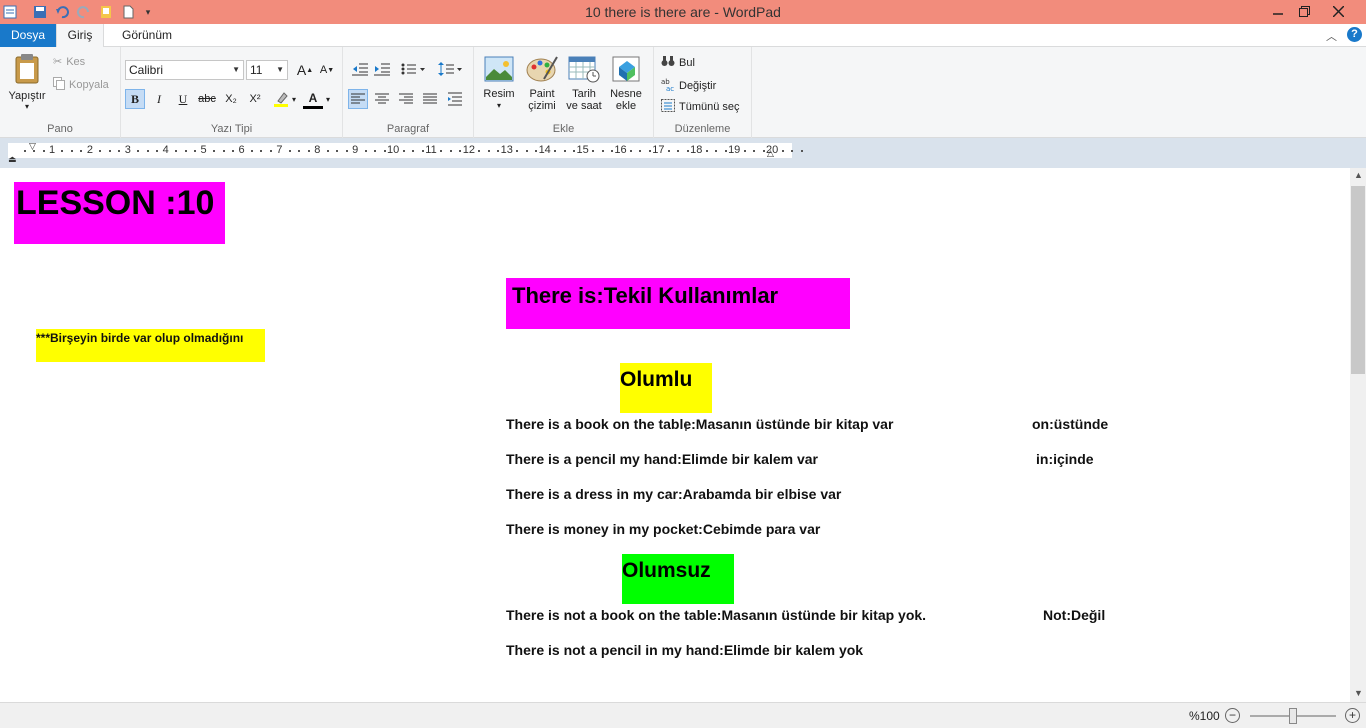 This screenshot has width=1366, height=728. What do you see at coordinates (542, 83) in the screenshot?
I see `paint-drawing-button: Paint çizimi` at bounding box center [542, 83].